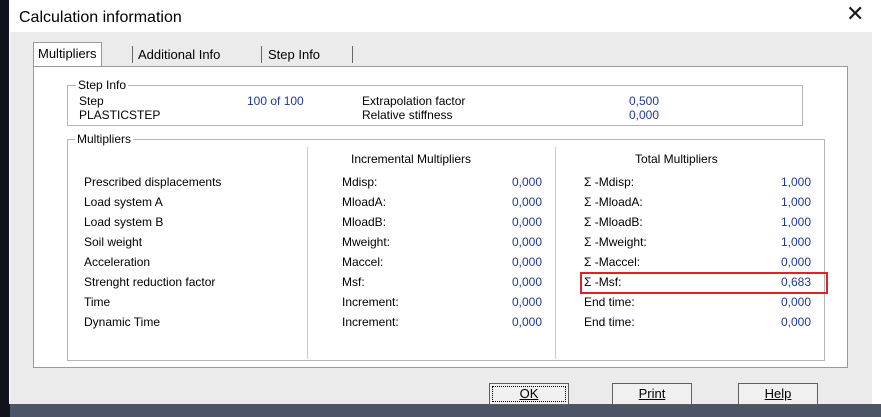 The width and height of the screenshot is (881, 417). What do you see at coordinates (124, 222) in the screenshot?
I see `row-label: Load system B` at bounding box center [124, 222].